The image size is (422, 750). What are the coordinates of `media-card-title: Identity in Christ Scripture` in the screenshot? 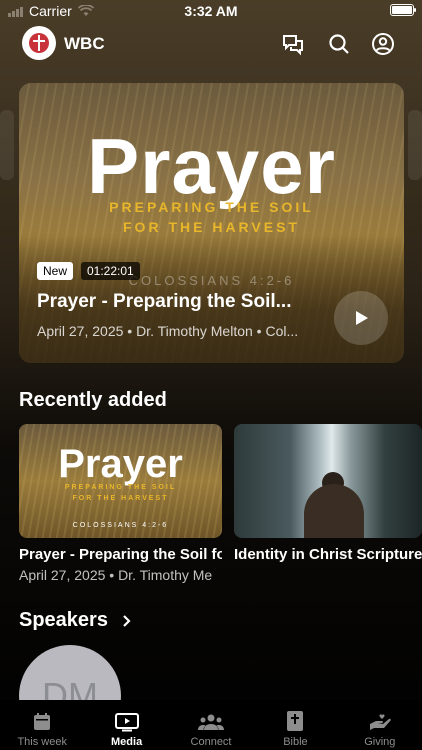 It's located at (328, 554).